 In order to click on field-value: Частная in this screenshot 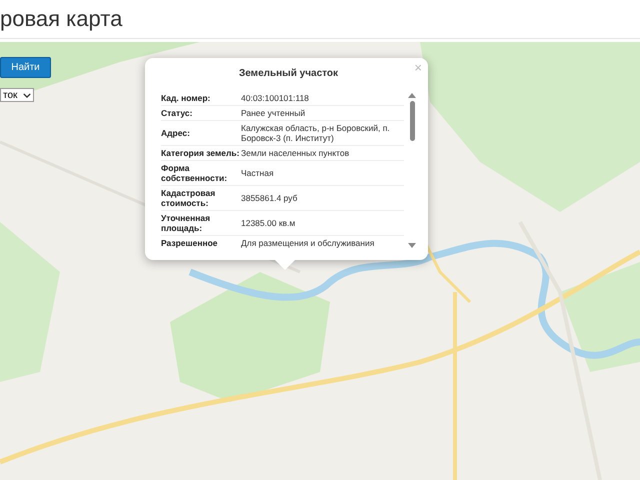, I will do `click(258, 173)`.